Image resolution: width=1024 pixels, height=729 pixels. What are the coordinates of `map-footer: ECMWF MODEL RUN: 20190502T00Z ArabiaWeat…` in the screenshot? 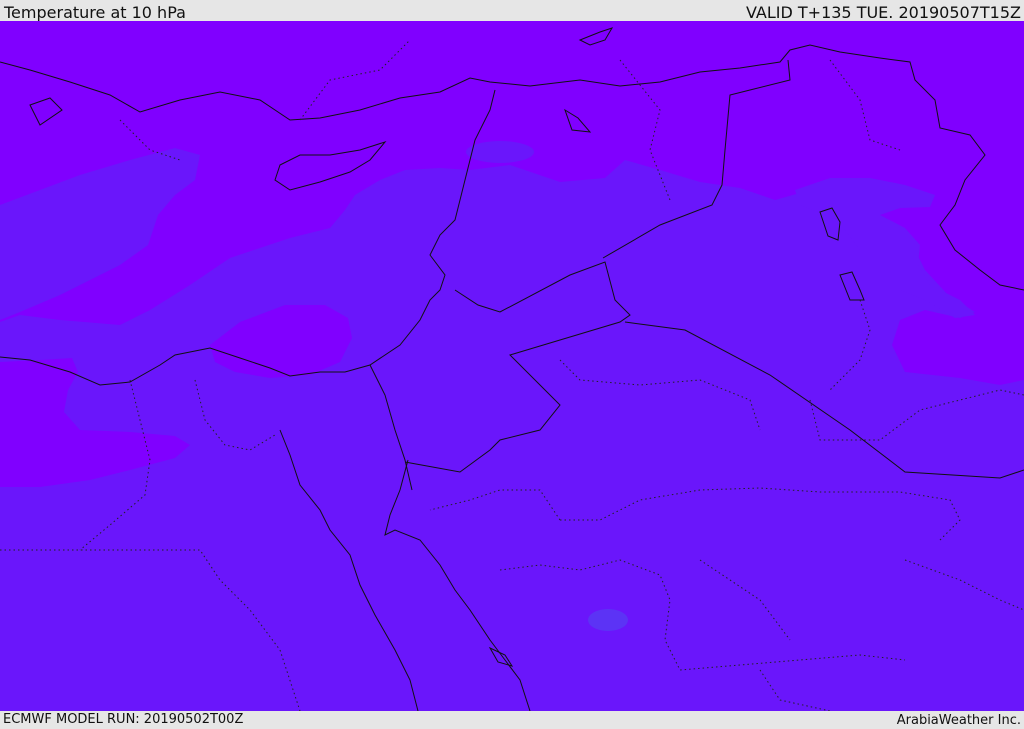 It's located at (512, 720).